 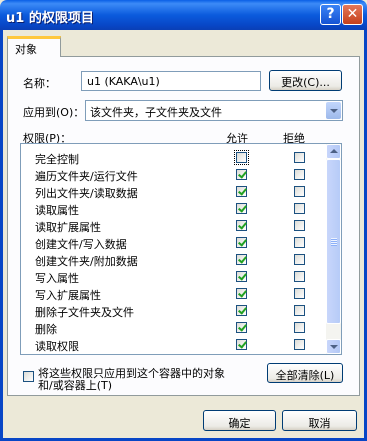 What do you see at coordinates (333, 346) in the screenshot?
I see `scroll-down-icon` at bounding box center [333, 346].